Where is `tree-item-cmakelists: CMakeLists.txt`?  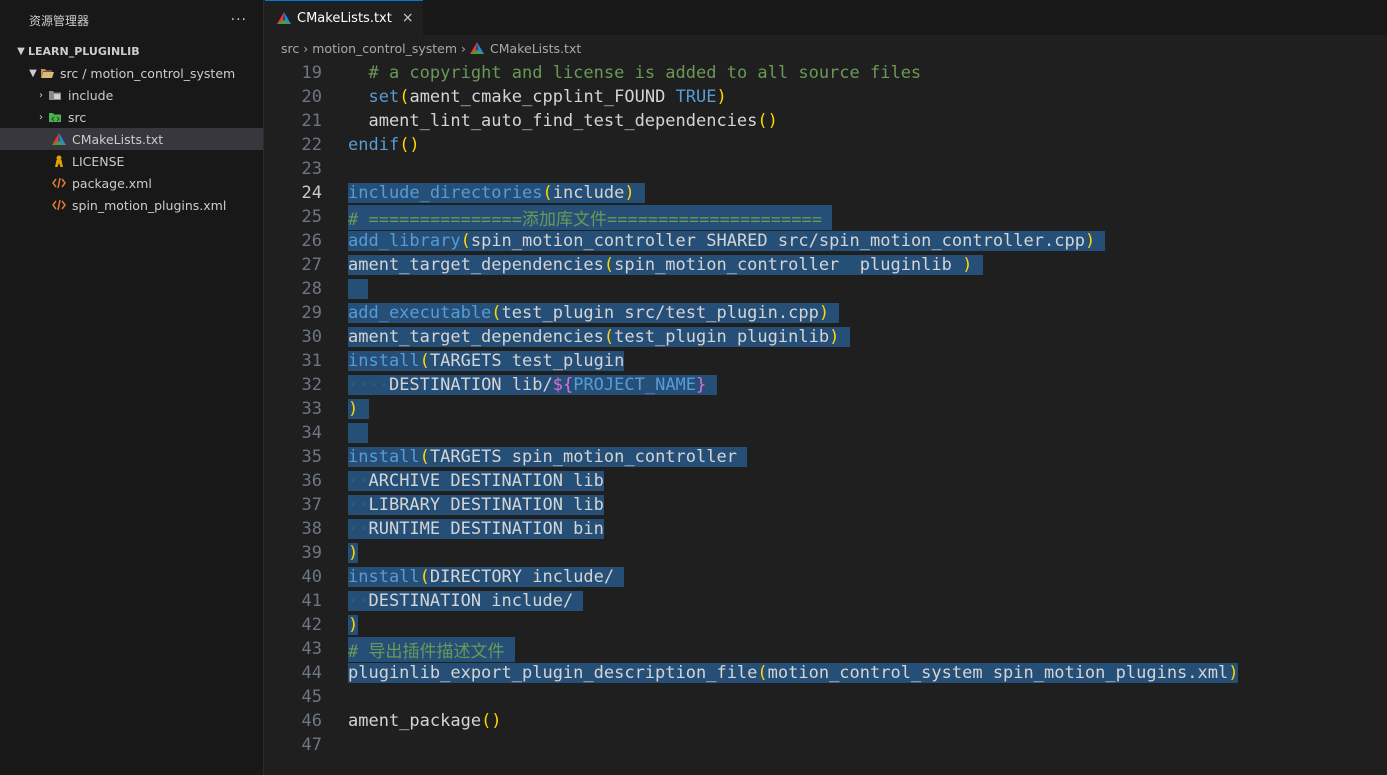 tree-item-cmakelists: CMakeLists.txt is located at coordinates (131, 139).